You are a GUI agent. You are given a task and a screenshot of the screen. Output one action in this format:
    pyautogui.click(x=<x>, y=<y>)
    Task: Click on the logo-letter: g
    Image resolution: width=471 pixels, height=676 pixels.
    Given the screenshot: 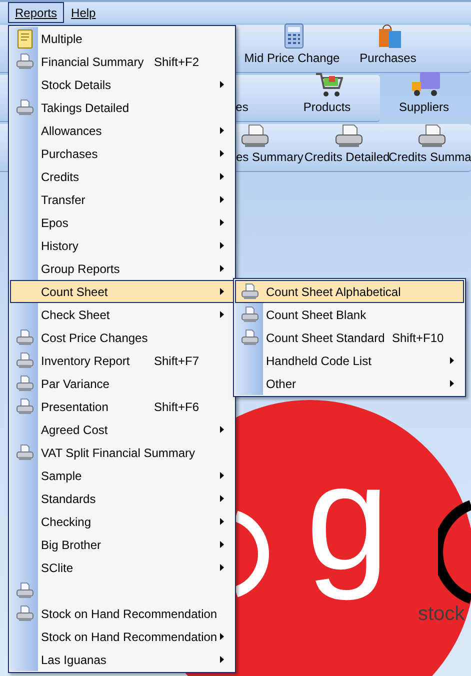 What is the action you would take?
    pyautogui.click(x=348, y=517)
    